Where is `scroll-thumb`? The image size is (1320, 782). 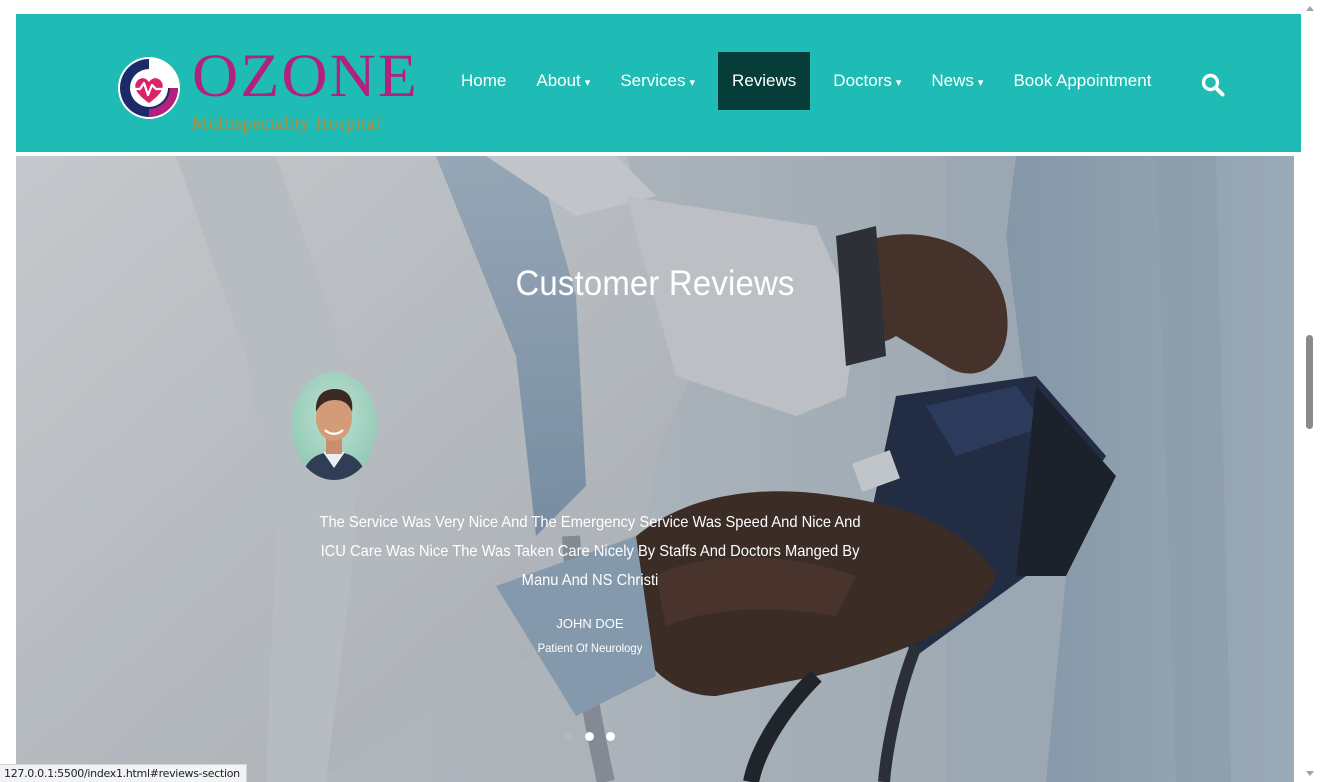
scroll-thumb is located at coordinates (1309, 382).